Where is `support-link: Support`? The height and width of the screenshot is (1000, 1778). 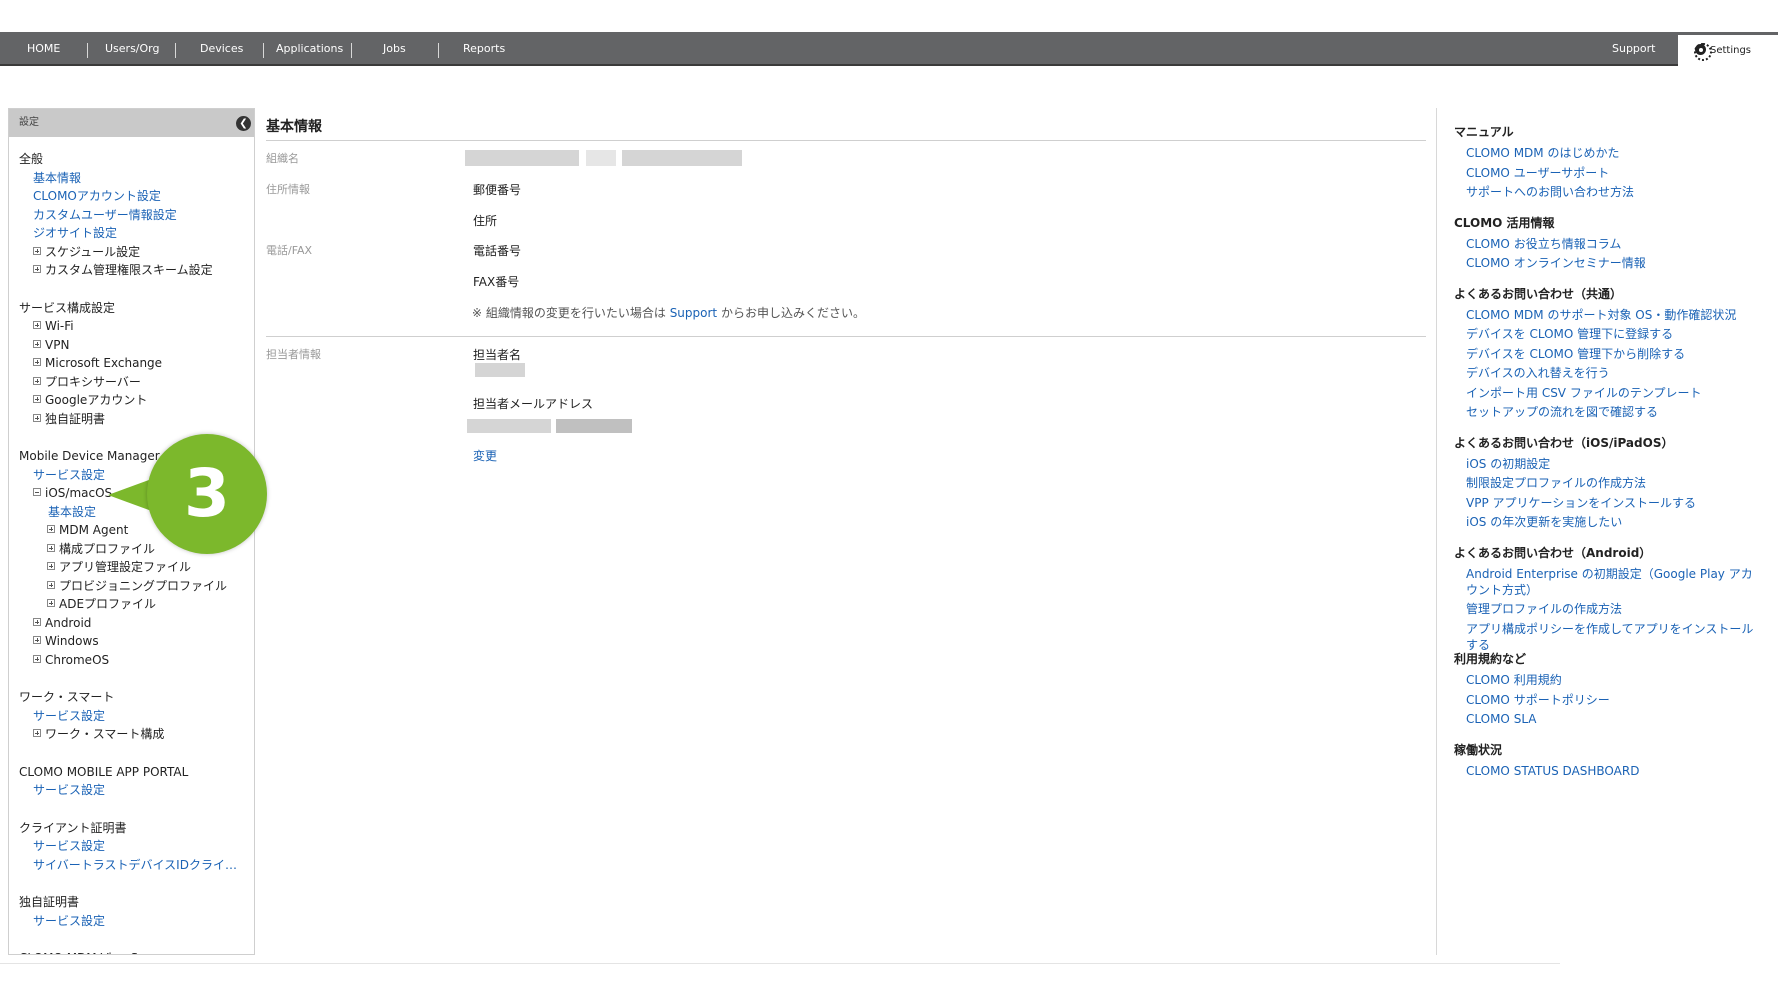
support-link: Support is located at coordinates (693, 313).